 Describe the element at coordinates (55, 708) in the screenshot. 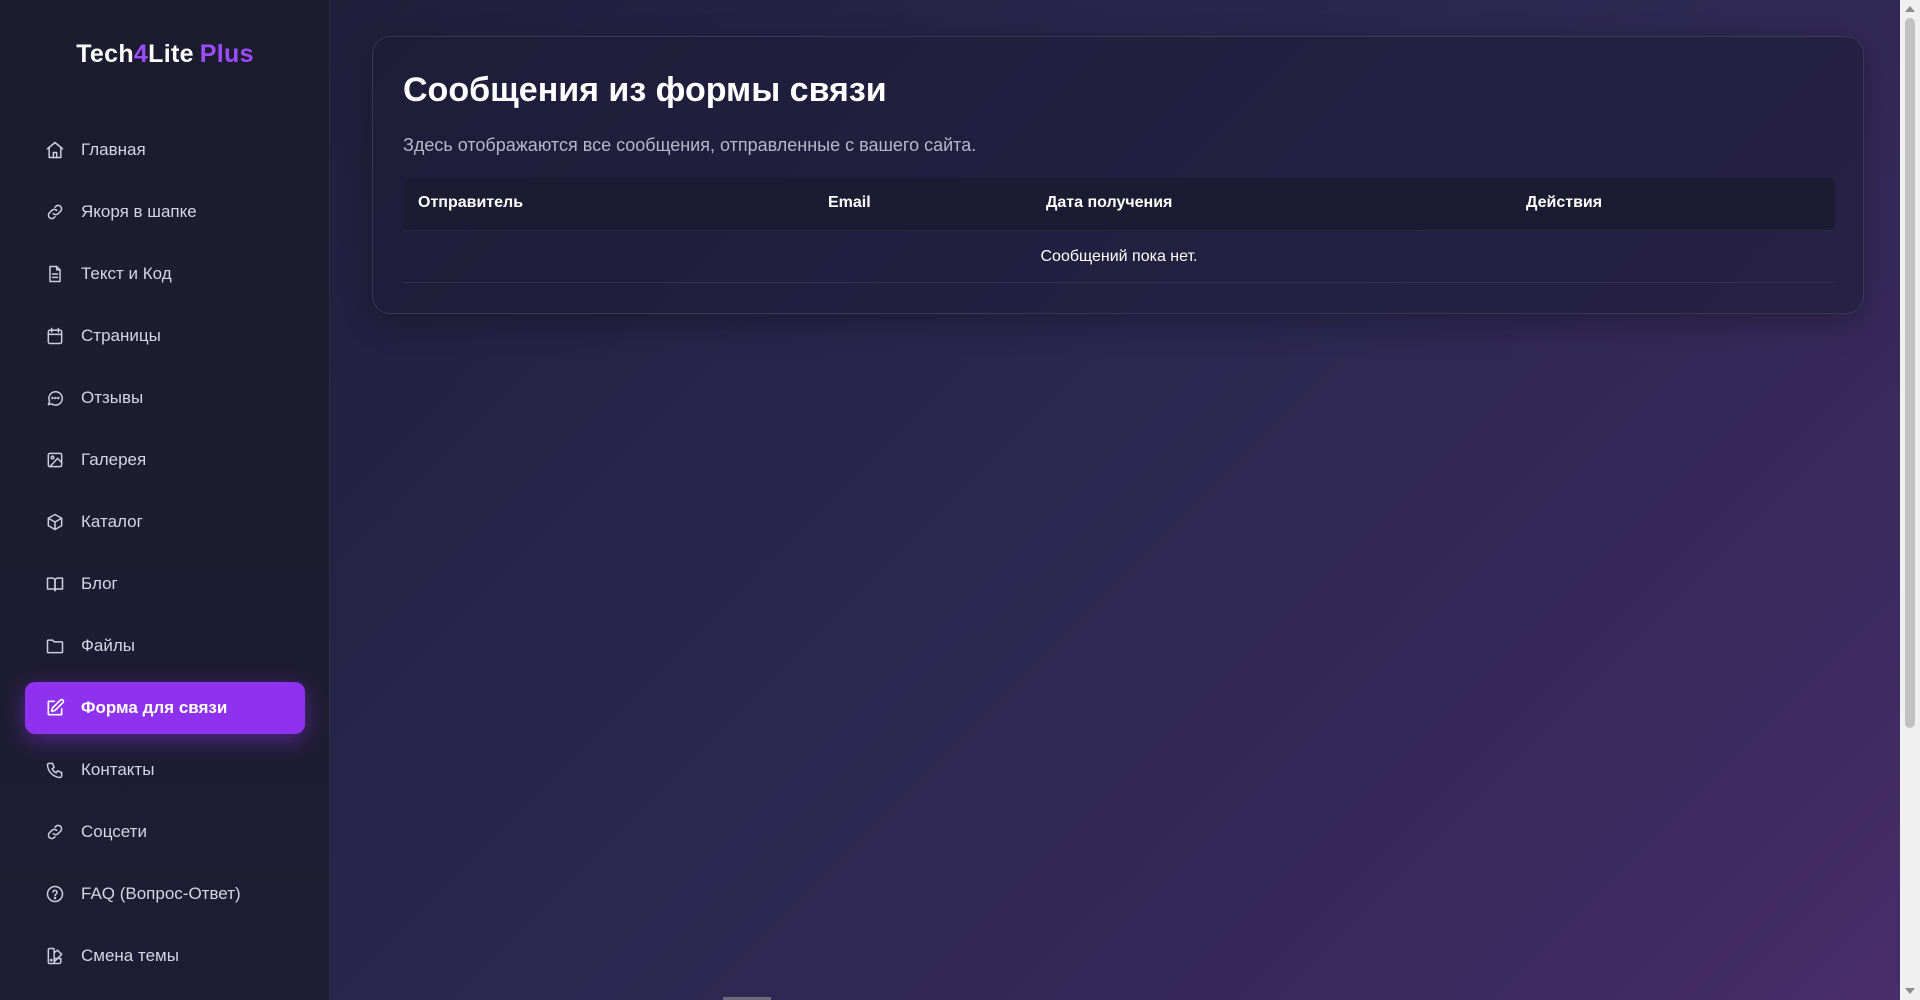

I see `edit-icon` at that location.